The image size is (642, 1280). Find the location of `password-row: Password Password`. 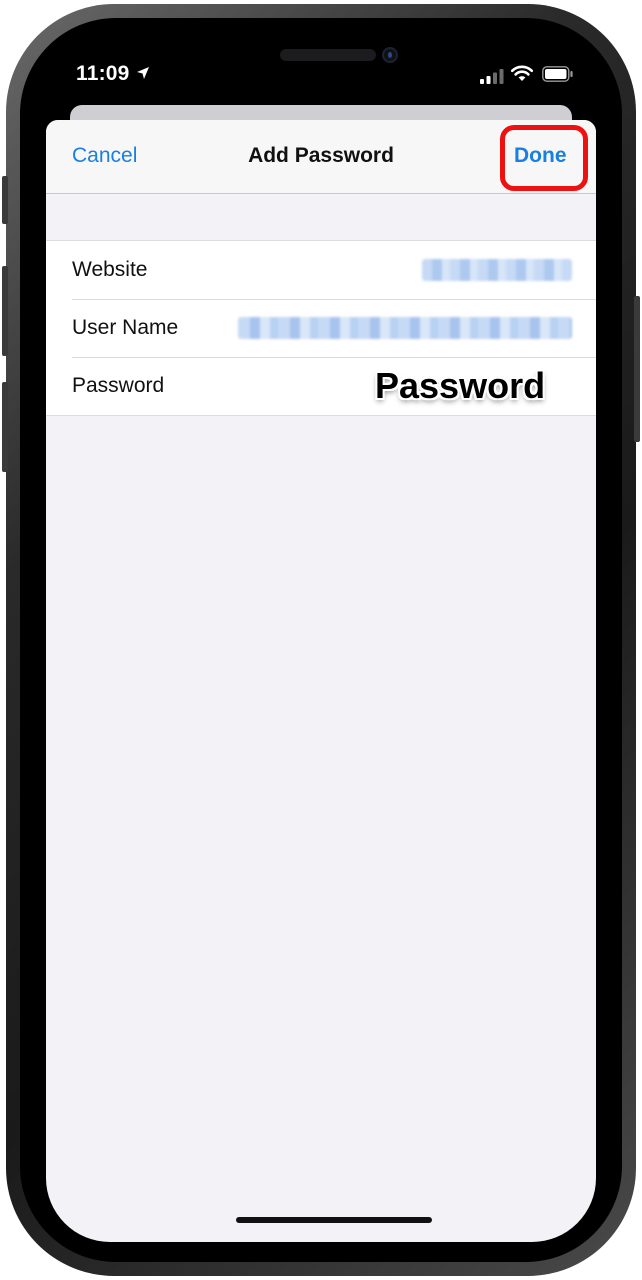

password-row: Password Password is located at coordinates (321, 386).